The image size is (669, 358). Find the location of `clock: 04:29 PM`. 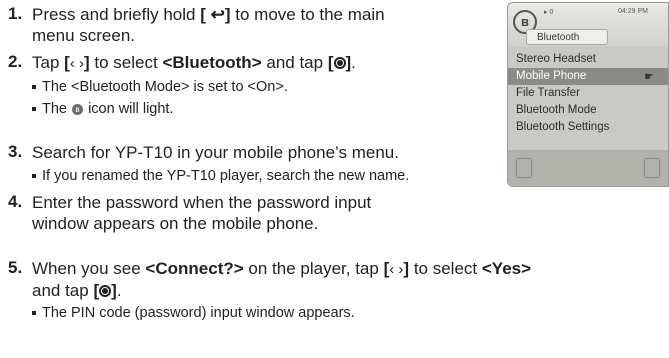

clock: 04:29 PM is located at coordinates (633, 11).